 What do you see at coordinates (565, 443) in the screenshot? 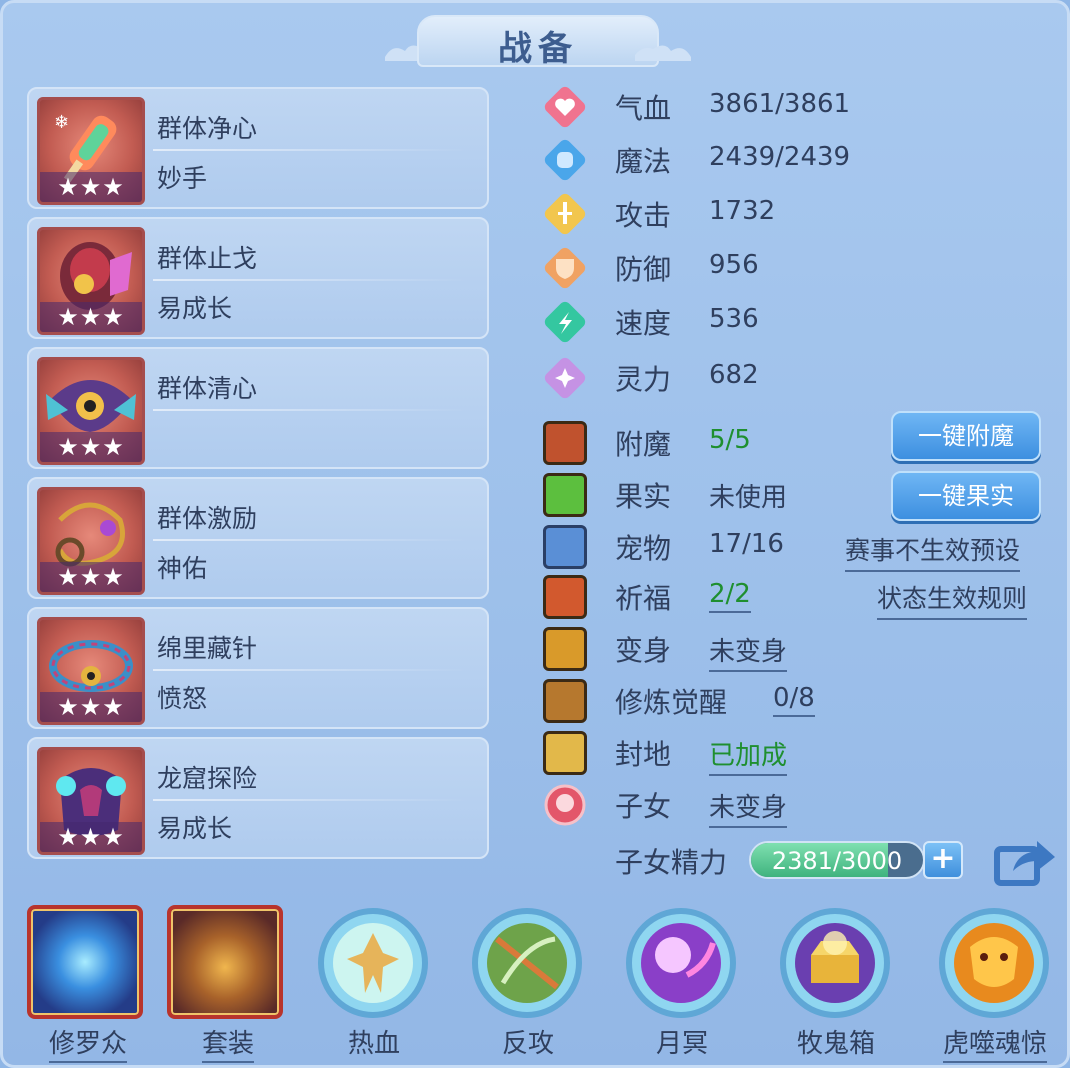
I see `enchant-icon` at bounding box center [565, 443].